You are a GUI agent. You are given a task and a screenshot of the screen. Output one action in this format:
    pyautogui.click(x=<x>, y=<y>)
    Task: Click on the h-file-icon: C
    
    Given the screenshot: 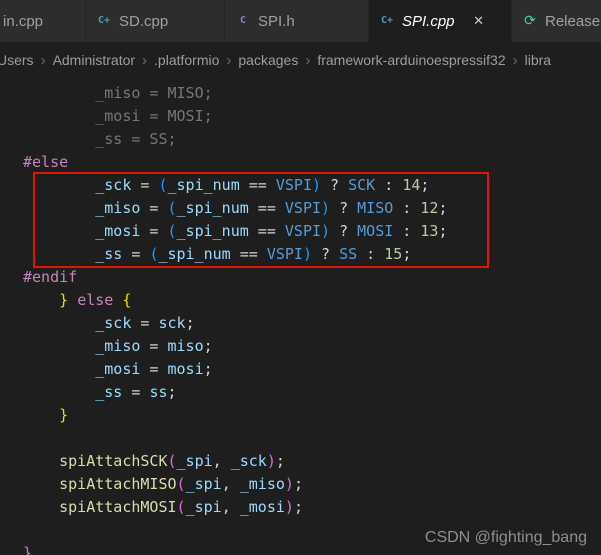 What is the action you would take?
    pyautogui.click(x=243, y=20)
    